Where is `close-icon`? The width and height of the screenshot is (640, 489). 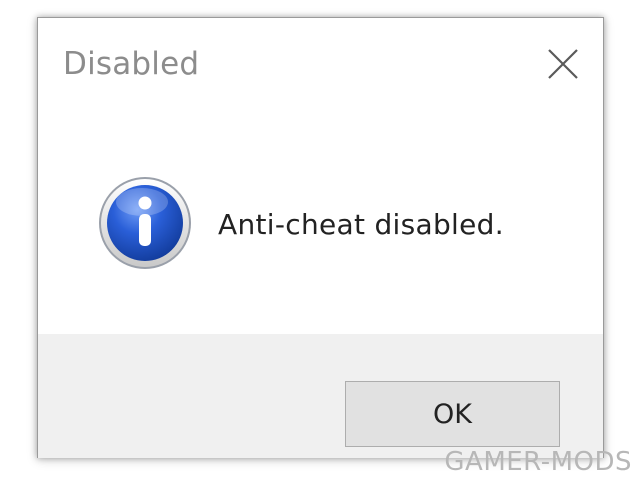
close-icon is located at coordinates (563, 64).